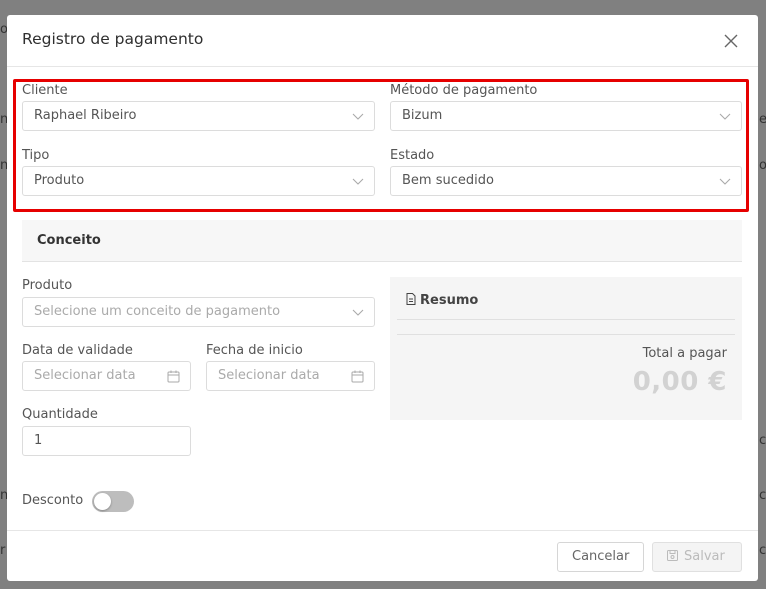  What do you see at coordinates (464, 90) in the screenshot?
I see `metodo-label: Método de pagamento` at bounding box center [464, 90].